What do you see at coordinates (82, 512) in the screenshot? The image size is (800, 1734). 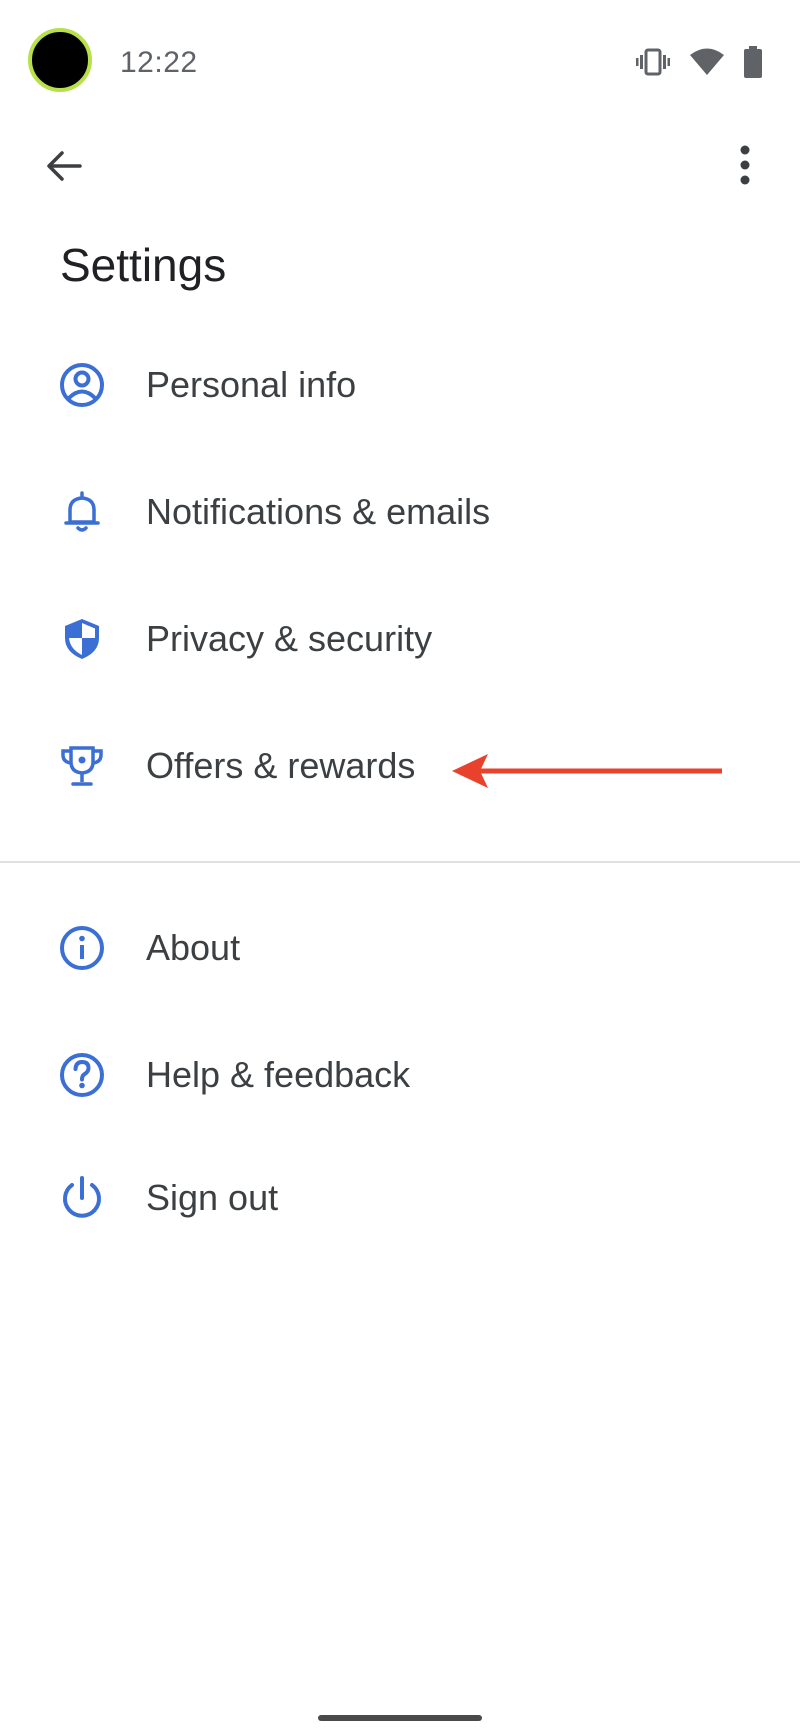 I see `bell-icon` at bounding box center [82, 512].